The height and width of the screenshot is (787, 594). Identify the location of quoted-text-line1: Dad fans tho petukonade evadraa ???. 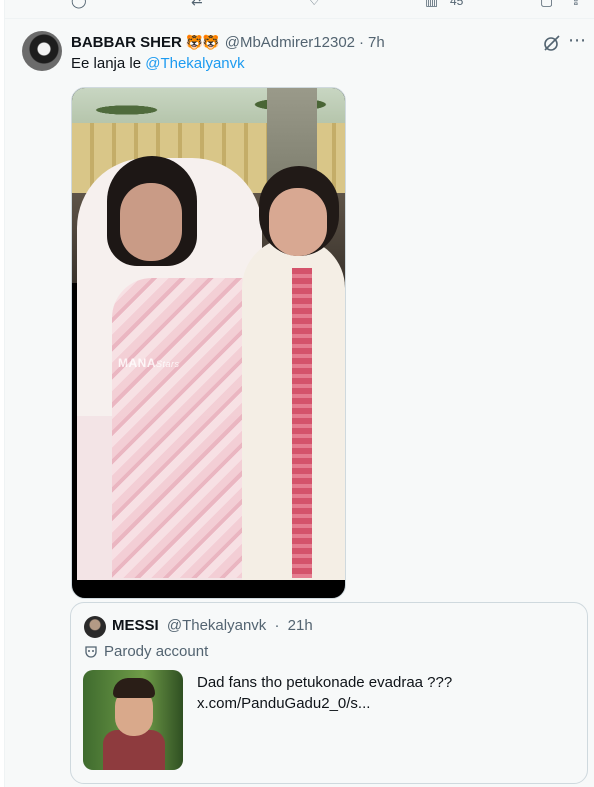
(325, 682).